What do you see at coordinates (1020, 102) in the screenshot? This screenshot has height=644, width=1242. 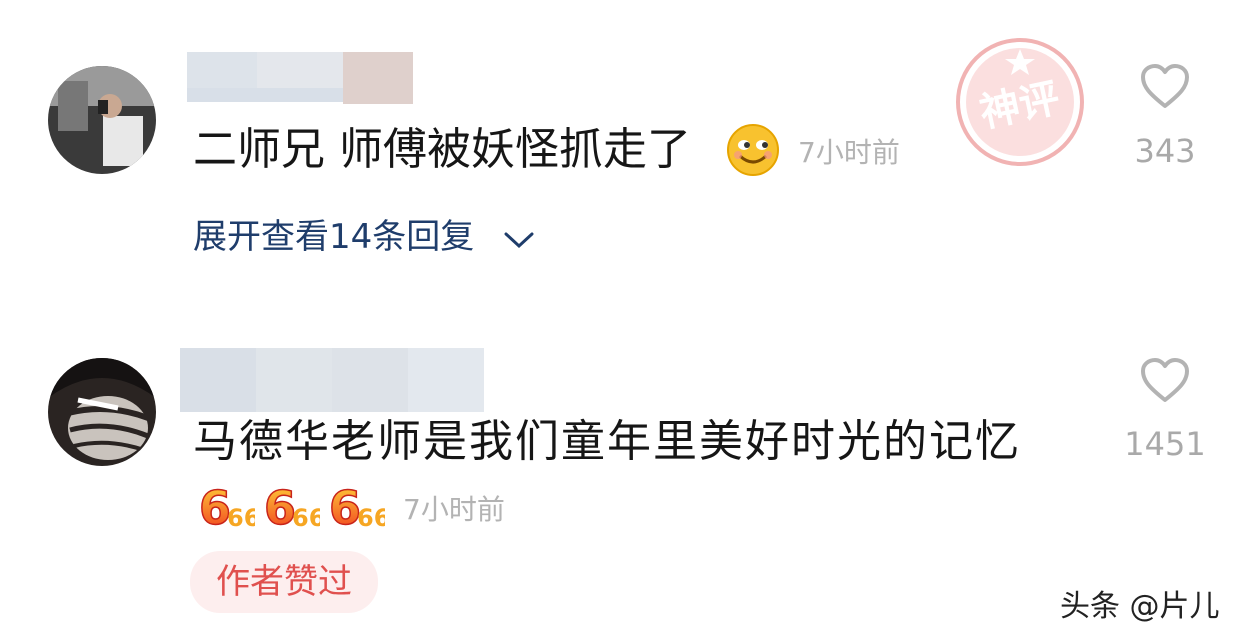 I see `god-comment-stamp: 神评` at bounding box center [1020, 102].